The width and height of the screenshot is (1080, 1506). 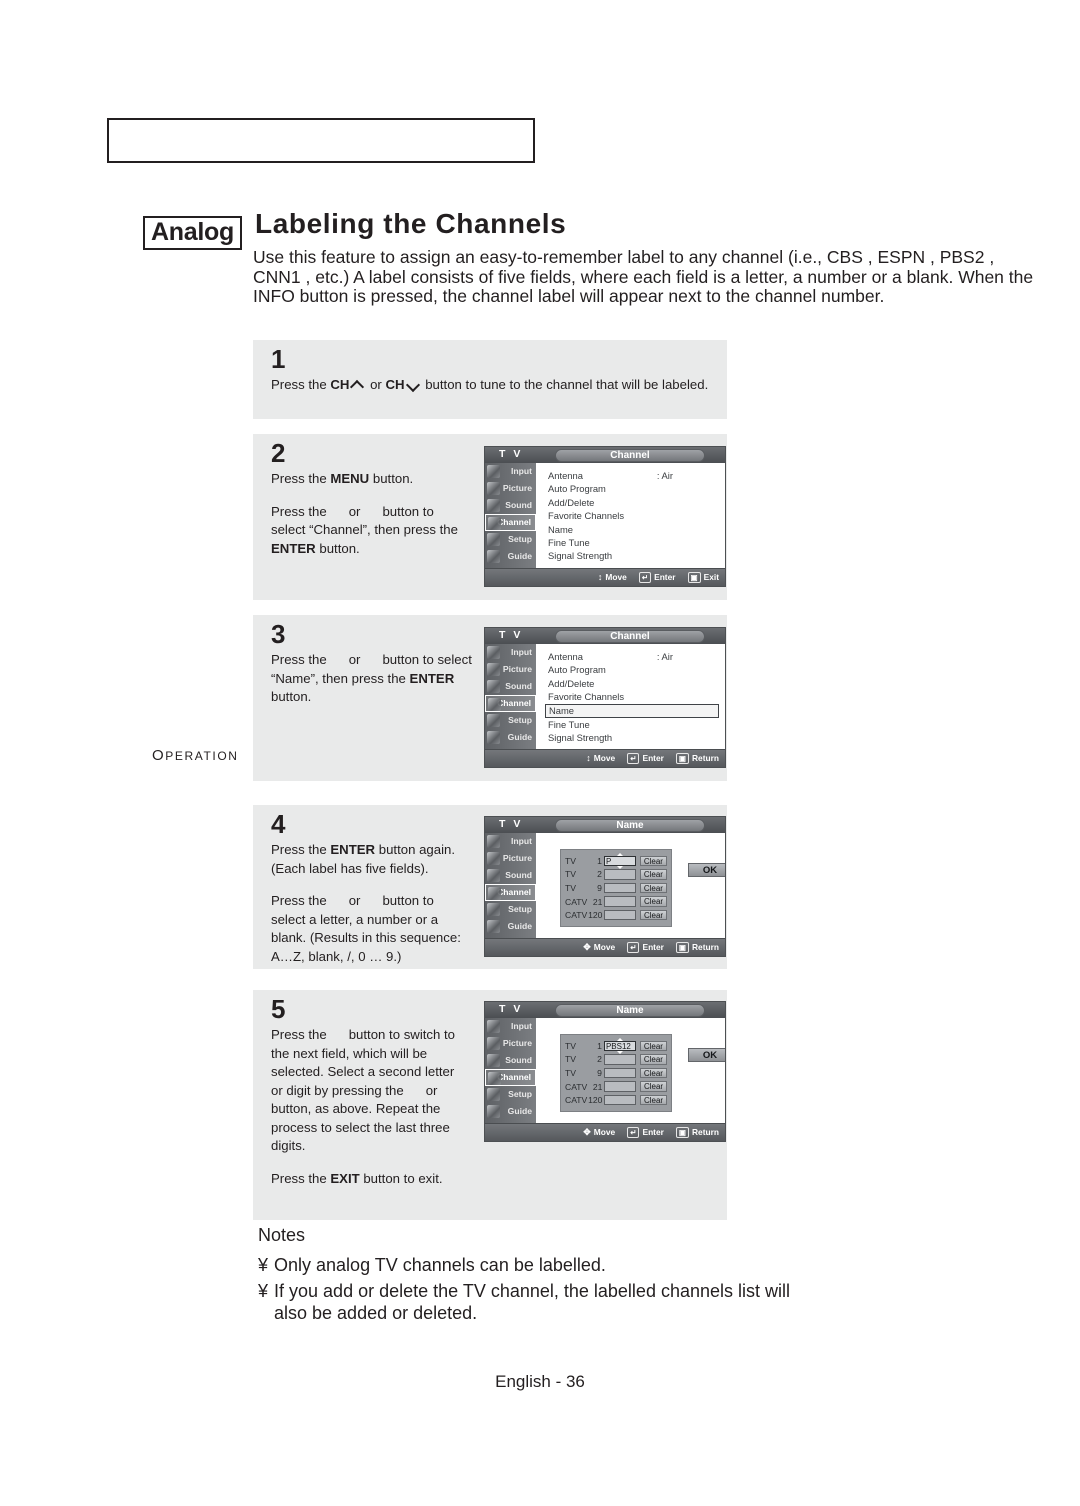 I want to click on four-way-arrows-icon: ✥, so click(x=587, y=1132).